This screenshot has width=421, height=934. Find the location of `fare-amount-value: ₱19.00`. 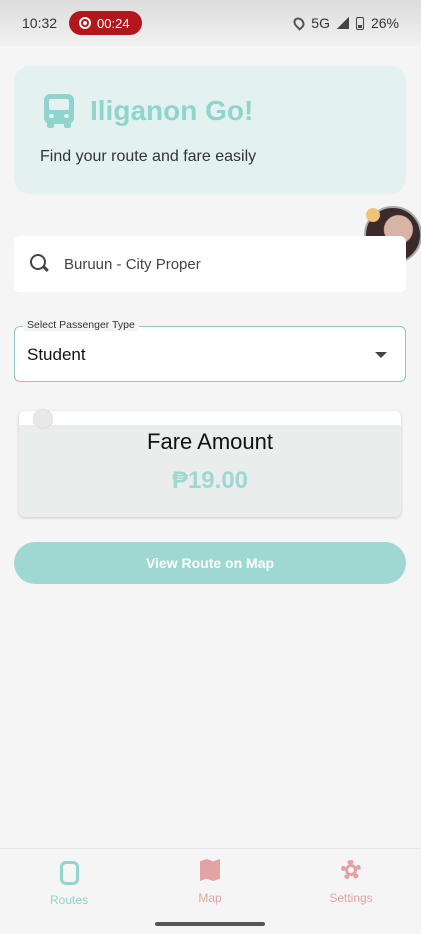

fare-amount-value: ₱19.00 is located at coordinates (210, 480).